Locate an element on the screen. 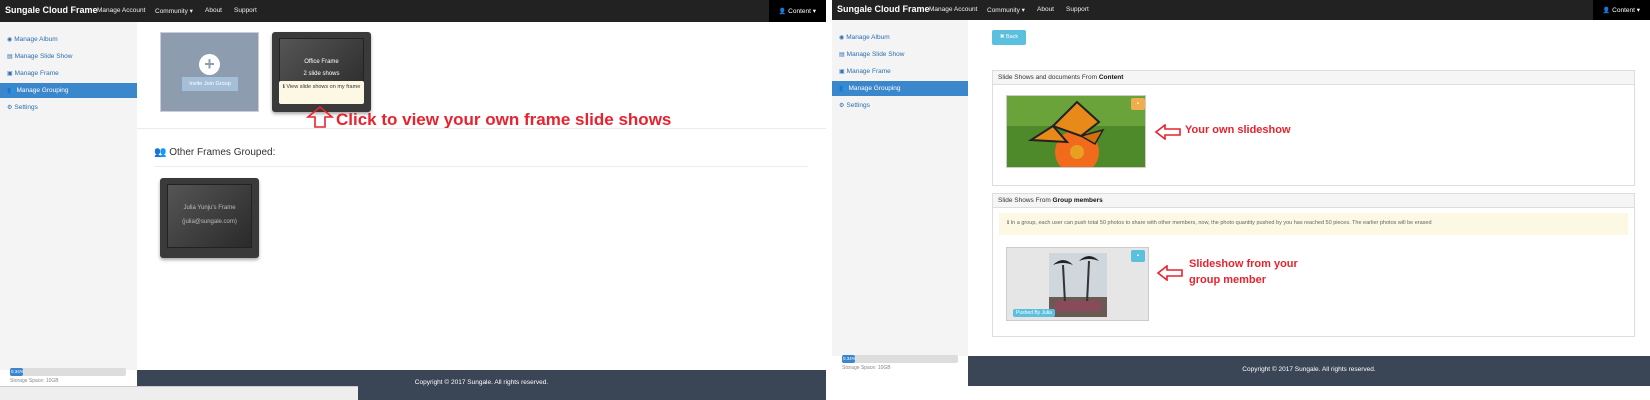  pushed-by-badge: Pushed By Julia is located at coordinates (1034, 313).